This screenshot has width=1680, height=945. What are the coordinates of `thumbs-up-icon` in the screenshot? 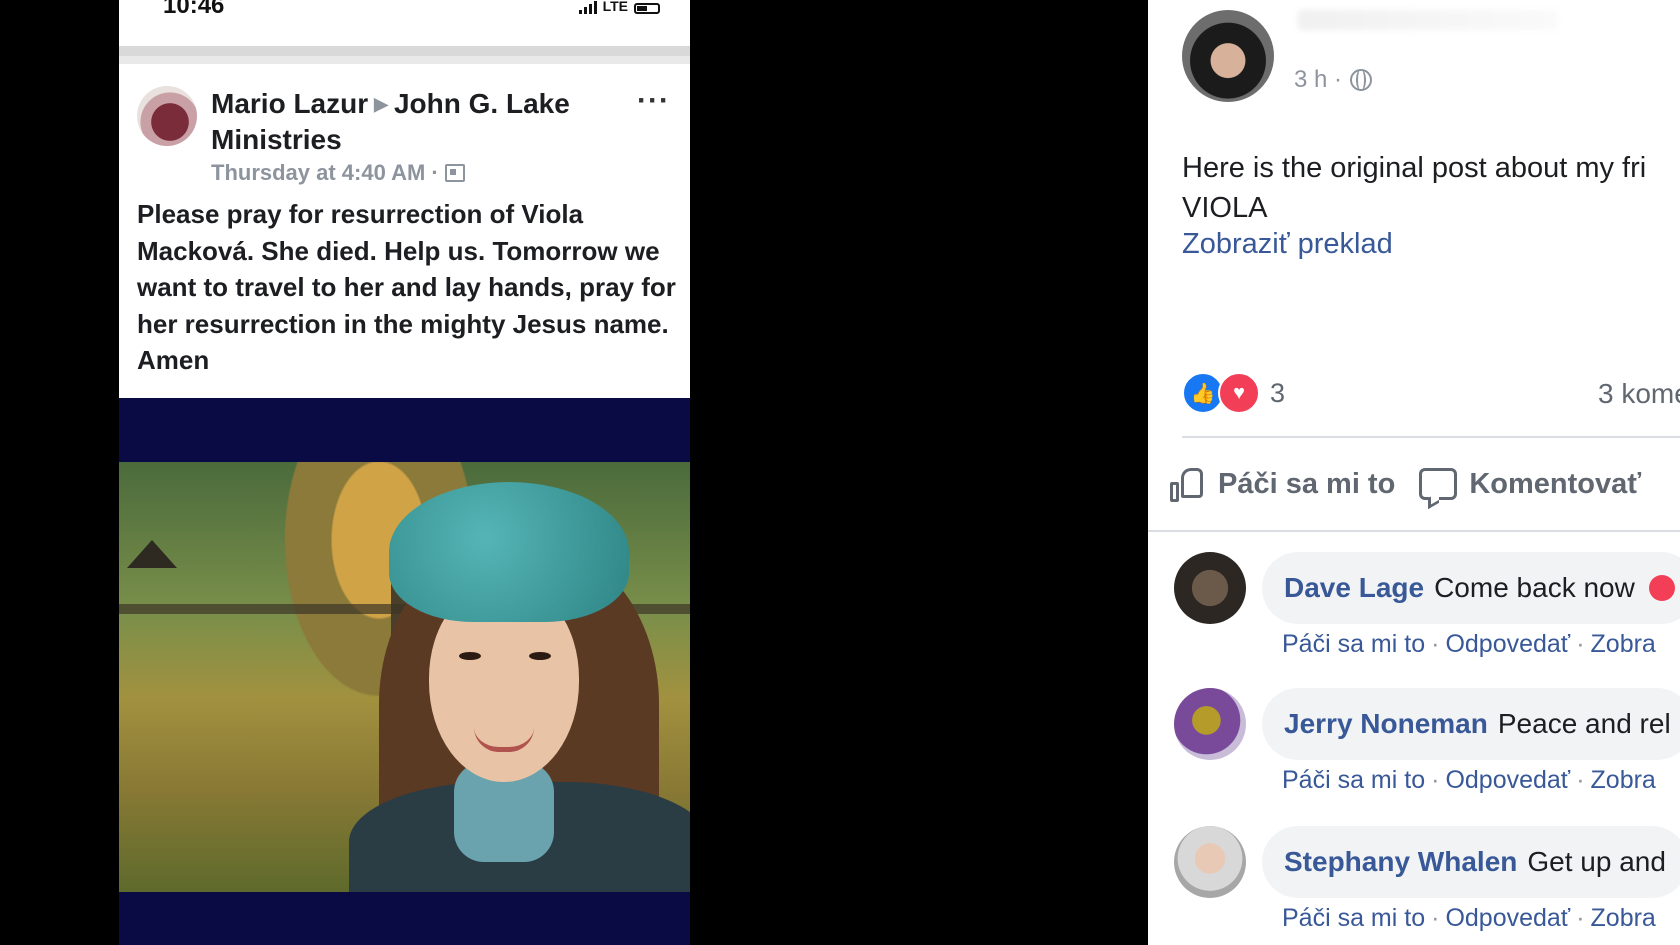 It's located at (1188, 484).